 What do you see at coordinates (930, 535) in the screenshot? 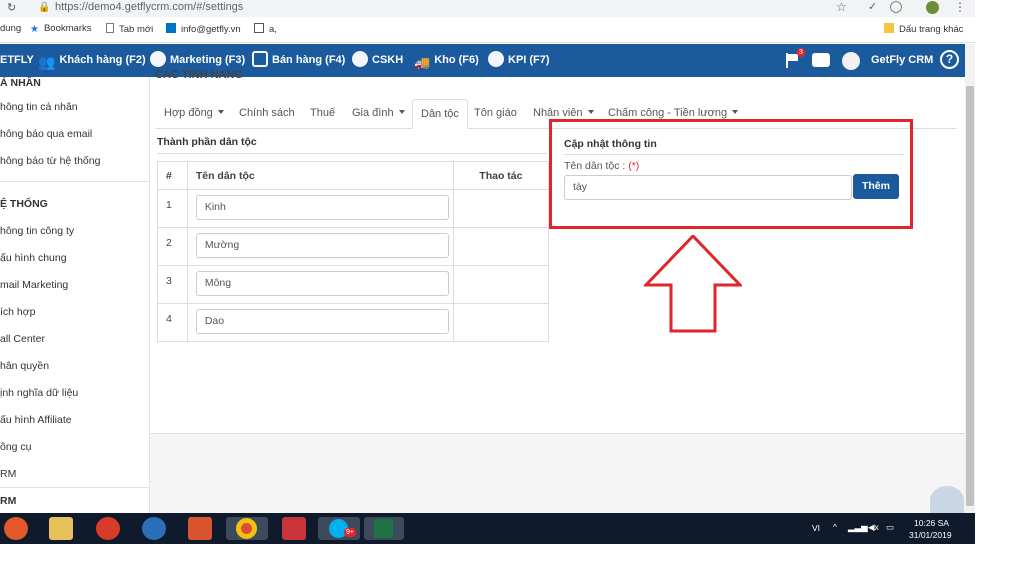
I see `clock-date: 31/01/2019` at bounding box center [930, 535].